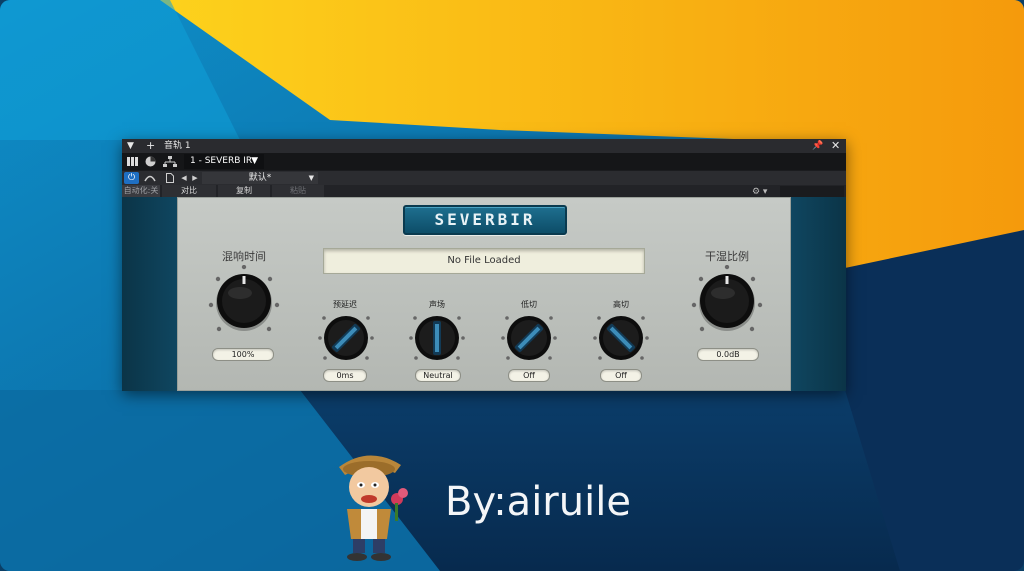 The width and height of the screenshot is (1024, 571). What do you see at coordinates (345, 375) in the screenshot?
I see `predelay-value: 0ms` at bounding box center [345, 375].